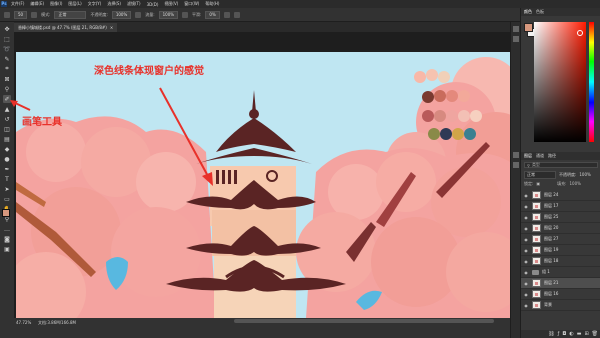 This screenshot has height=338, width=600. I want to click on libraries-panel-icon, so click(516, 165).